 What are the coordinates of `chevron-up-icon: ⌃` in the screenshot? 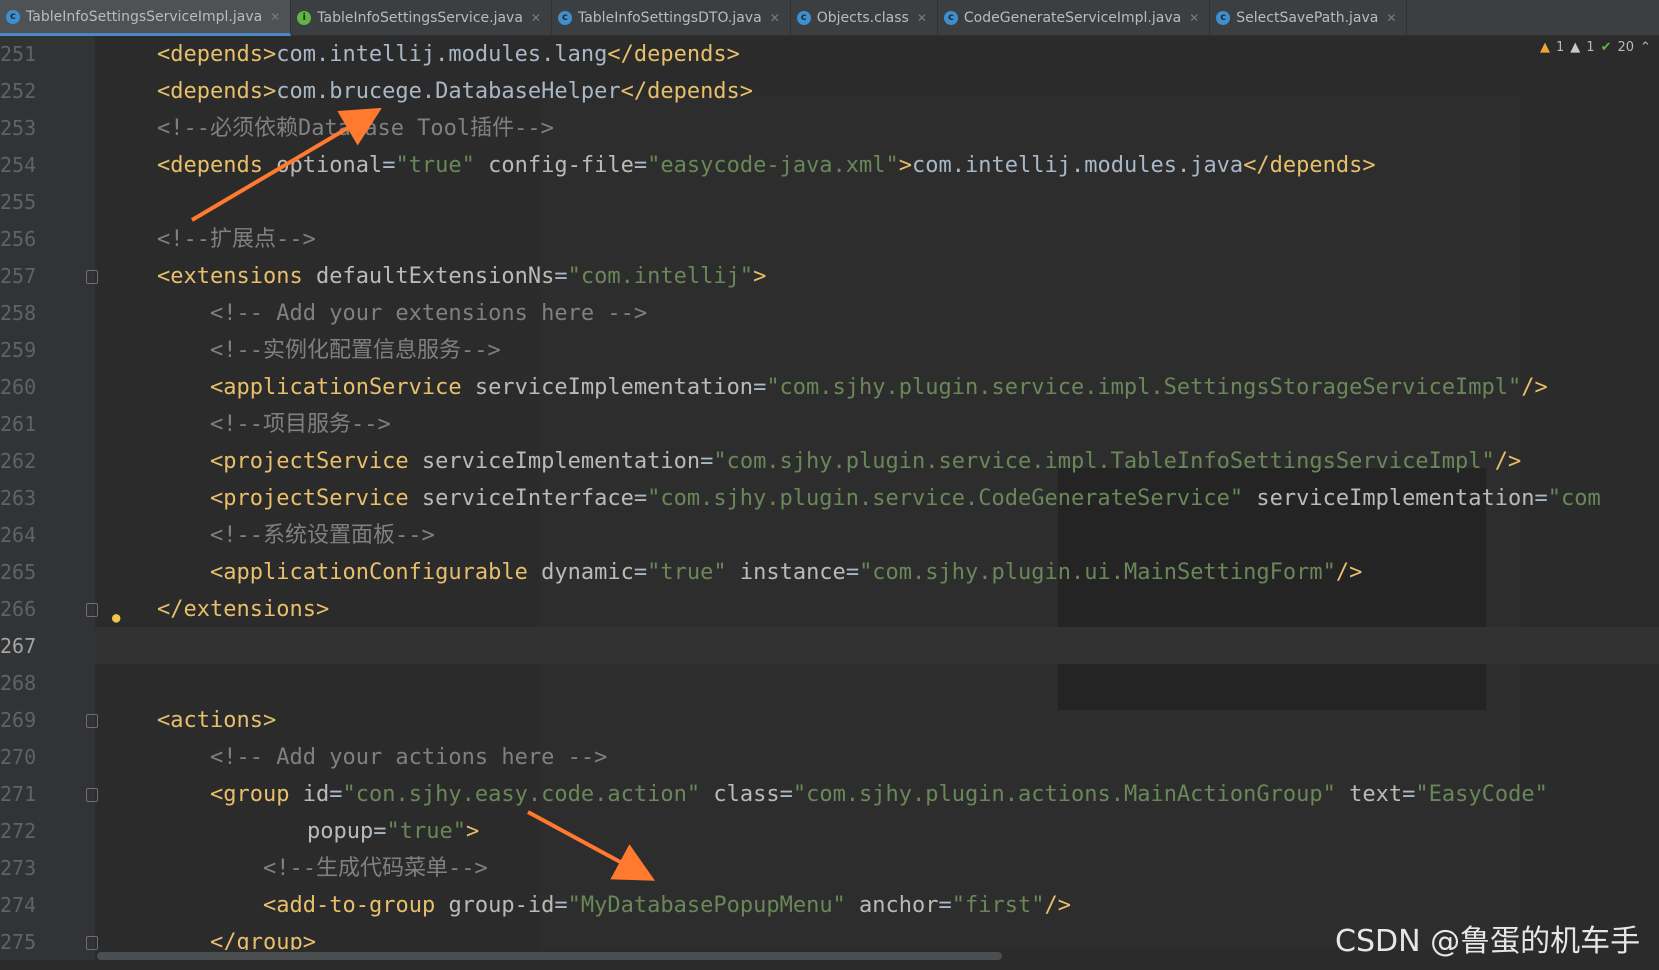 It's located at (1645, 47).